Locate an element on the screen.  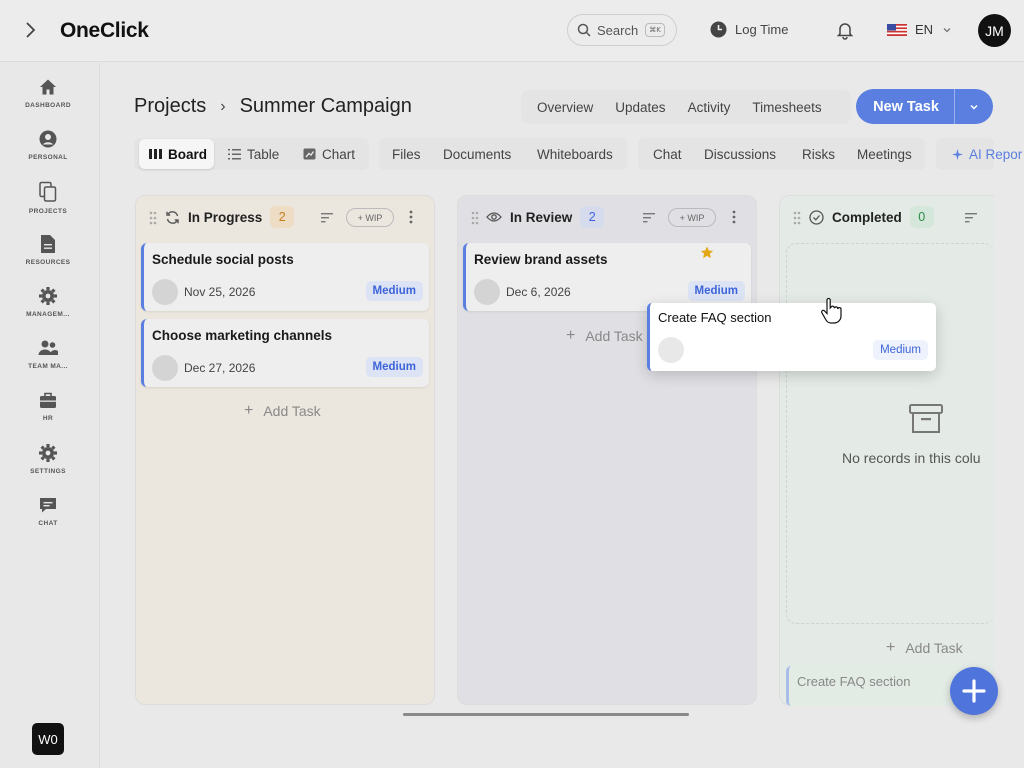
sidebar-item-projects: PROJECTS is located at coordinates (48, 198).